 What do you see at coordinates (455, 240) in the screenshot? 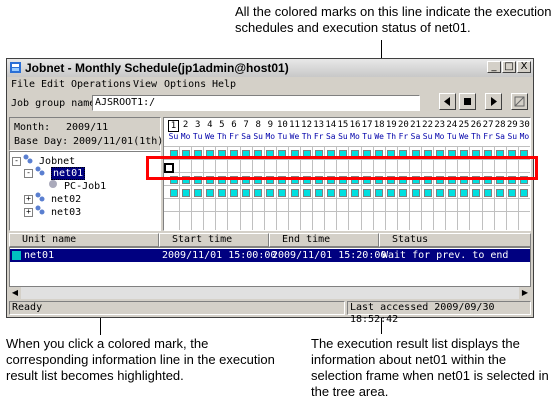
I see `column-status: Status` at bounding box center [455, 240].